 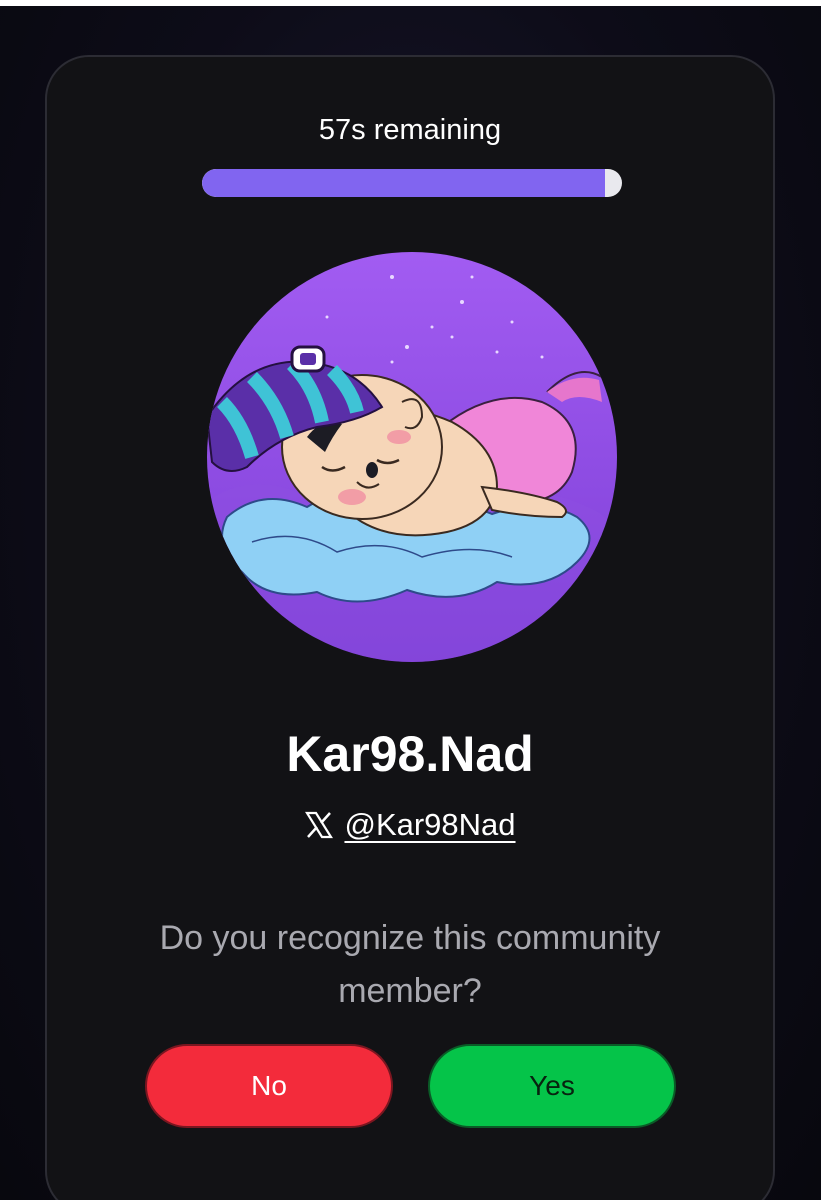 What do you see at coordinates (429, 825) in the screenshot?
I see `x-handle-link: @Kar98Nad` at bounding box center [429, 825].